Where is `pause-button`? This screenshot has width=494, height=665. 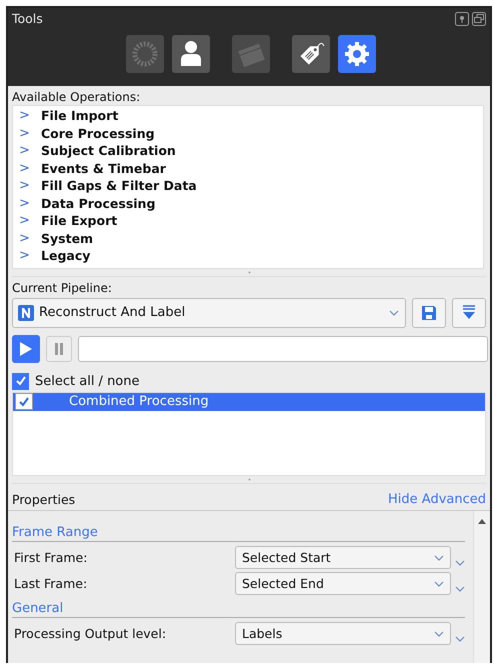 pause-button is located at coordinates (59, 349).